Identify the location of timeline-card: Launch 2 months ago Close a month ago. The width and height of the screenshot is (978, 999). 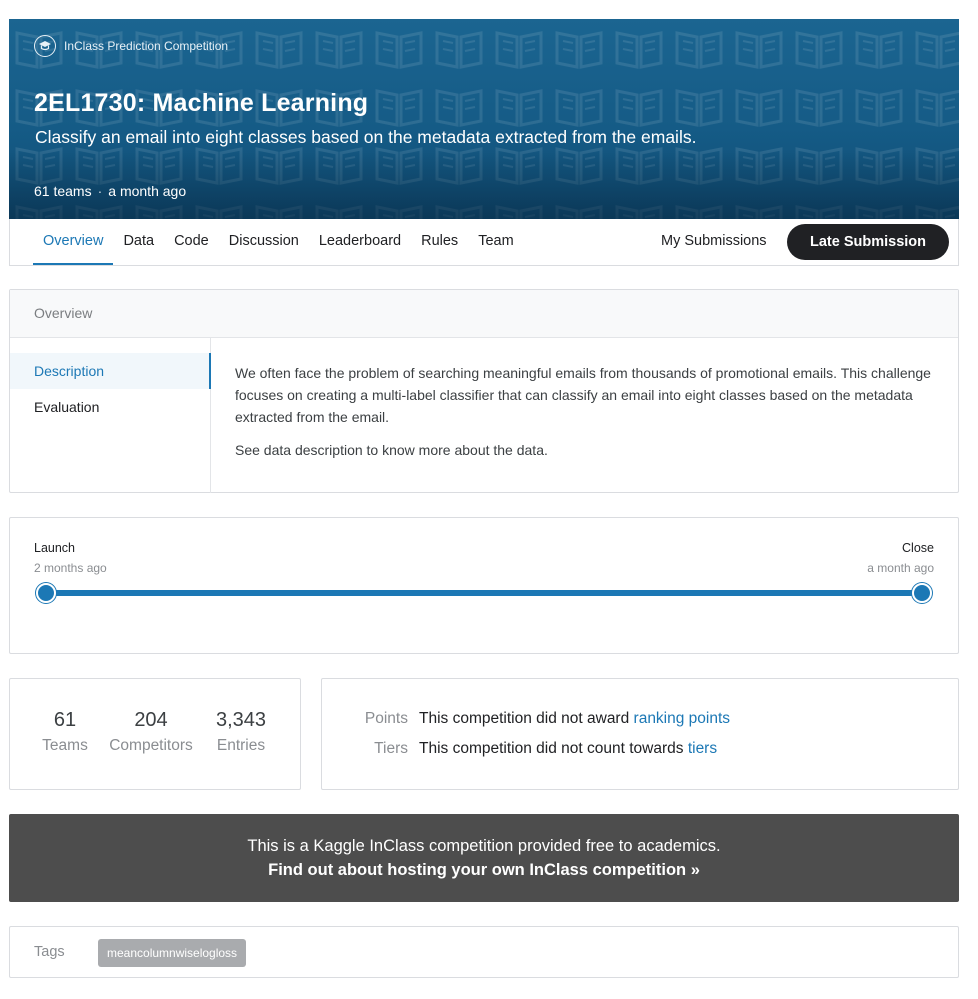
(484, 585).